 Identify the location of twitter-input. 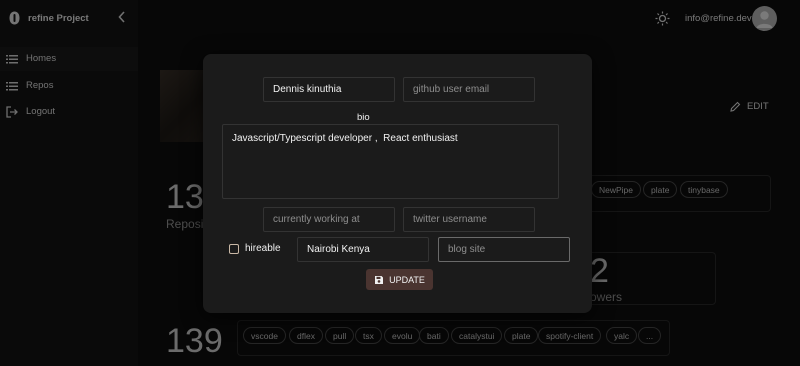
(469, 219).